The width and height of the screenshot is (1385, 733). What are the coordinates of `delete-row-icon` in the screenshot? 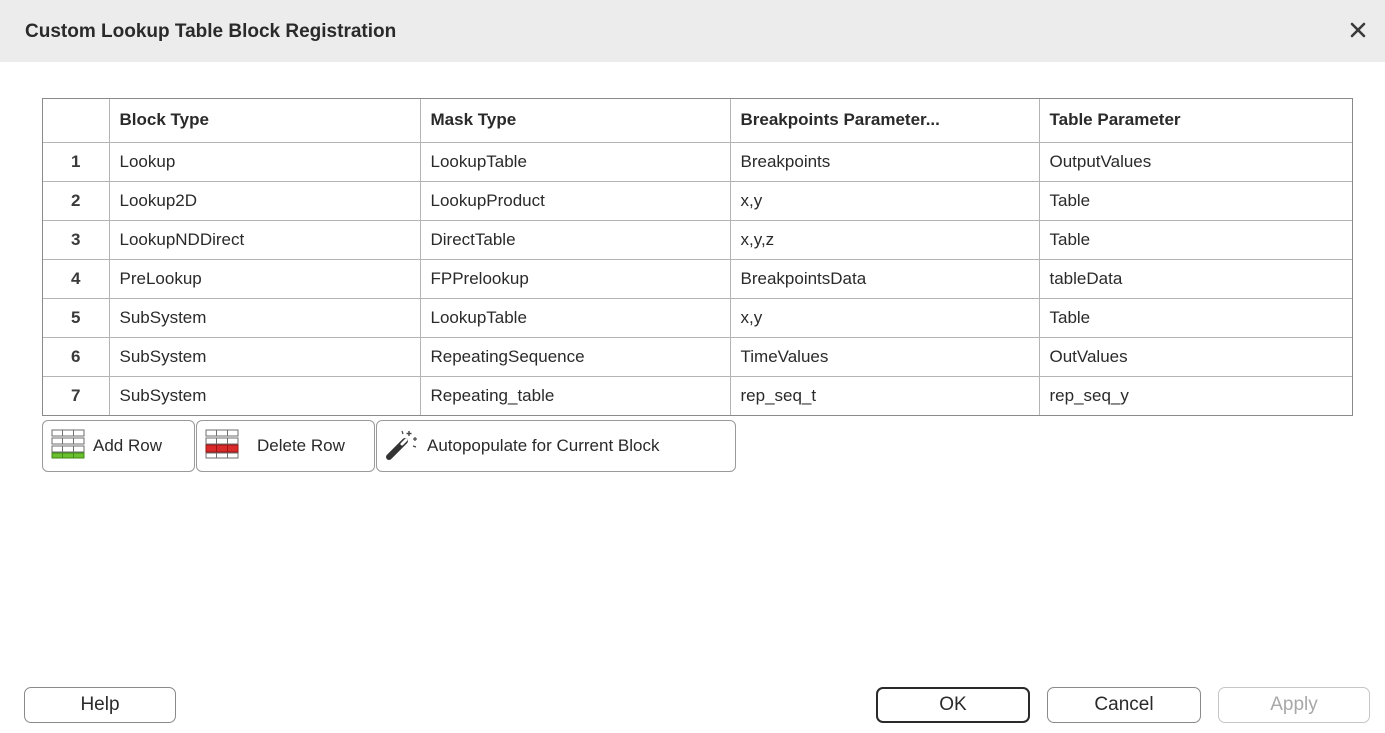 It's located at (222, 446).